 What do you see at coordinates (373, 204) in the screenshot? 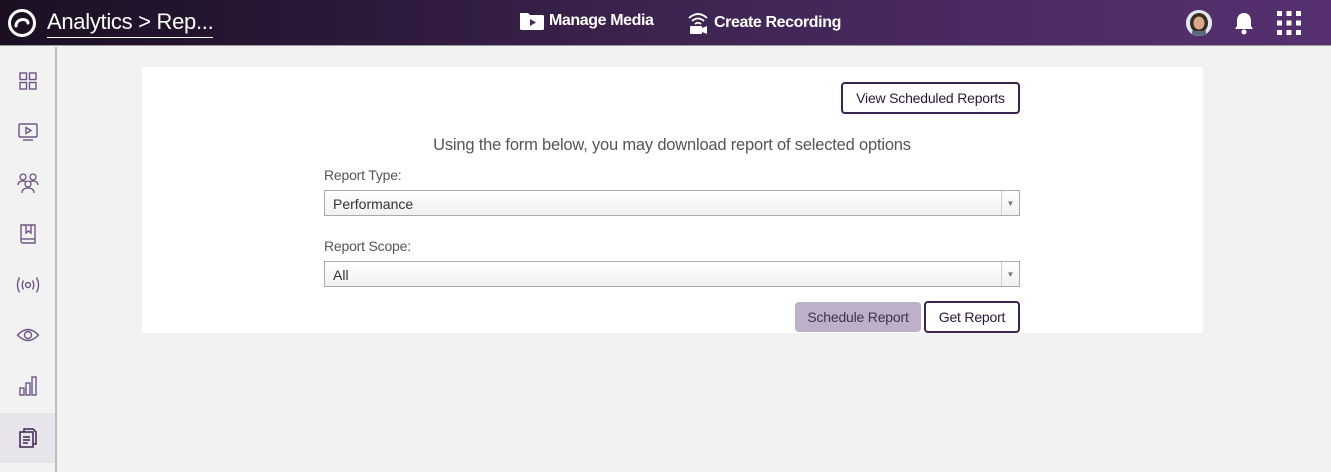
I see `report-type-value: Performance` at bounding box center [373, 204].